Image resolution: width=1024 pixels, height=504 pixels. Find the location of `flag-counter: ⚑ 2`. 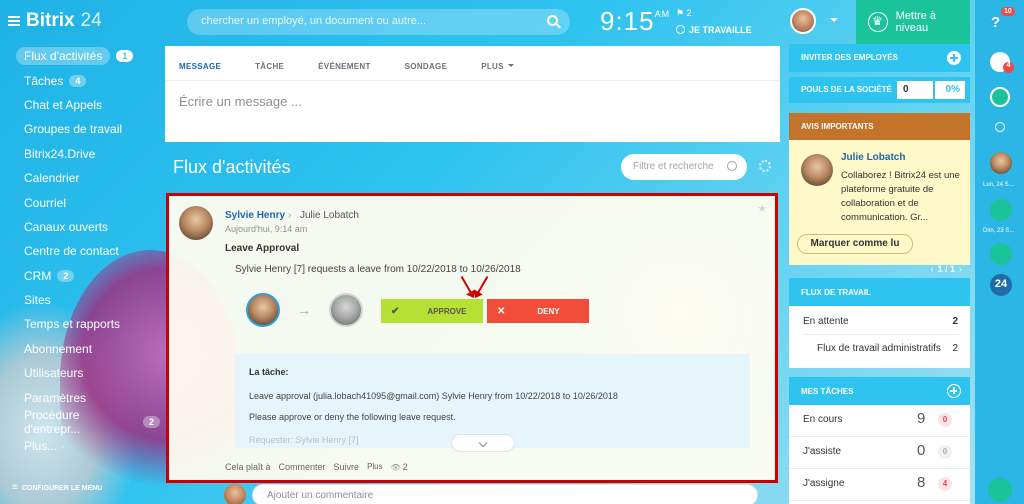

flag-counter: ⚑ 2 is located at coordinates (684, 13).